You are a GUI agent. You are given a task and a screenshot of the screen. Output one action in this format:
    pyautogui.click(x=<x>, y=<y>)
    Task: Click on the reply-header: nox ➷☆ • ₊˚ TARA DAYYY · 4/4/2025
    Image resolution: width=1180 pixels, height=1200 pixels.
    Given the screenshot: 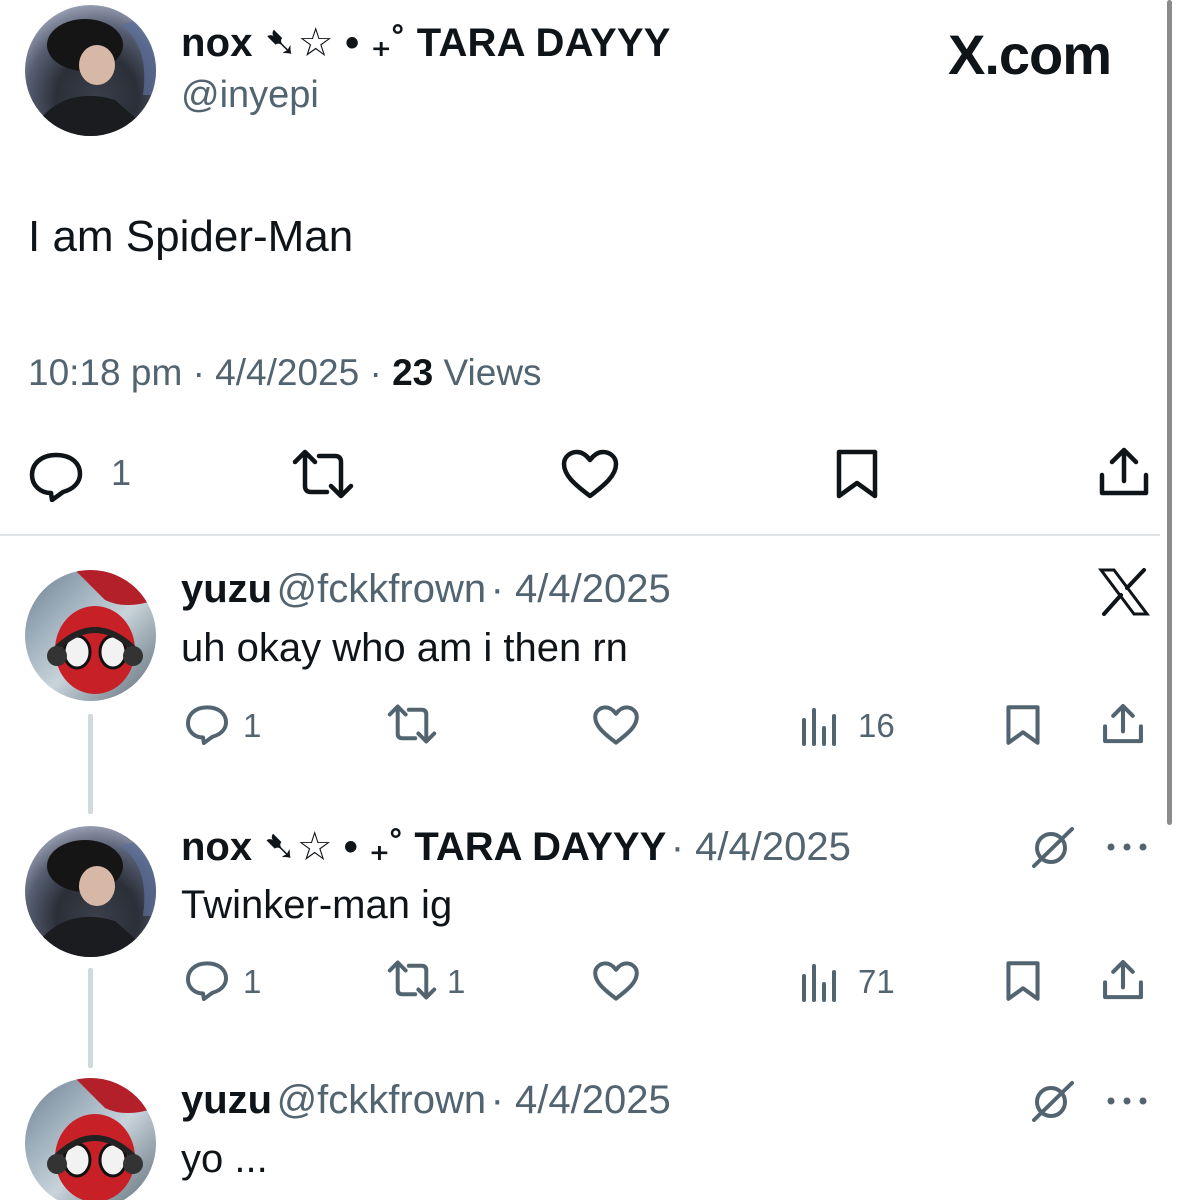 What is the action you would take?
    pyautogui.click(x=516, y=847)
    